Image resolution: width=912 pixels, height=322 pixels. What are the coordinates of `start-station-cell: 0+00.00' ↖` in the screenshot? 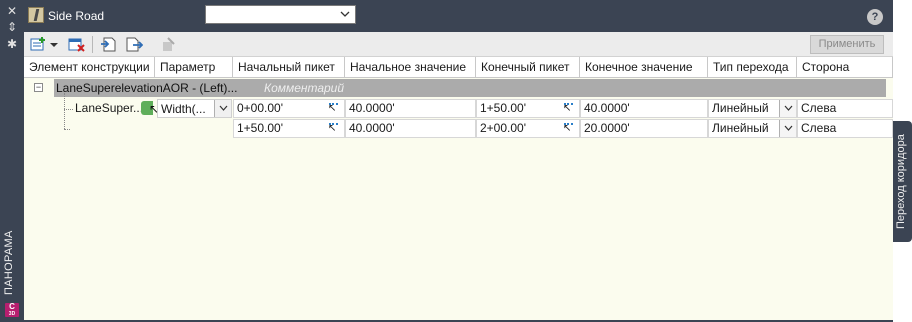 It's located at (289, 108).